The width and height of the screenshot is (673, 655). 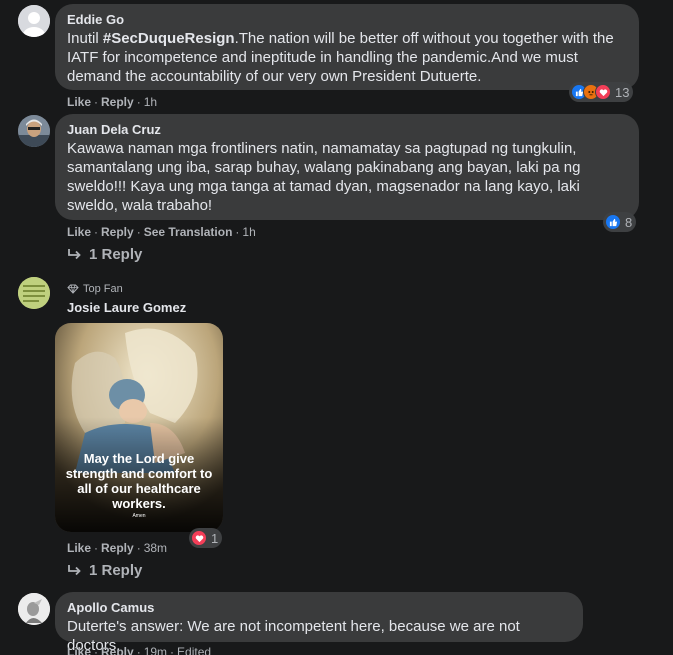 I want to click on reaction-count: 13, so click(x=622, y=92).